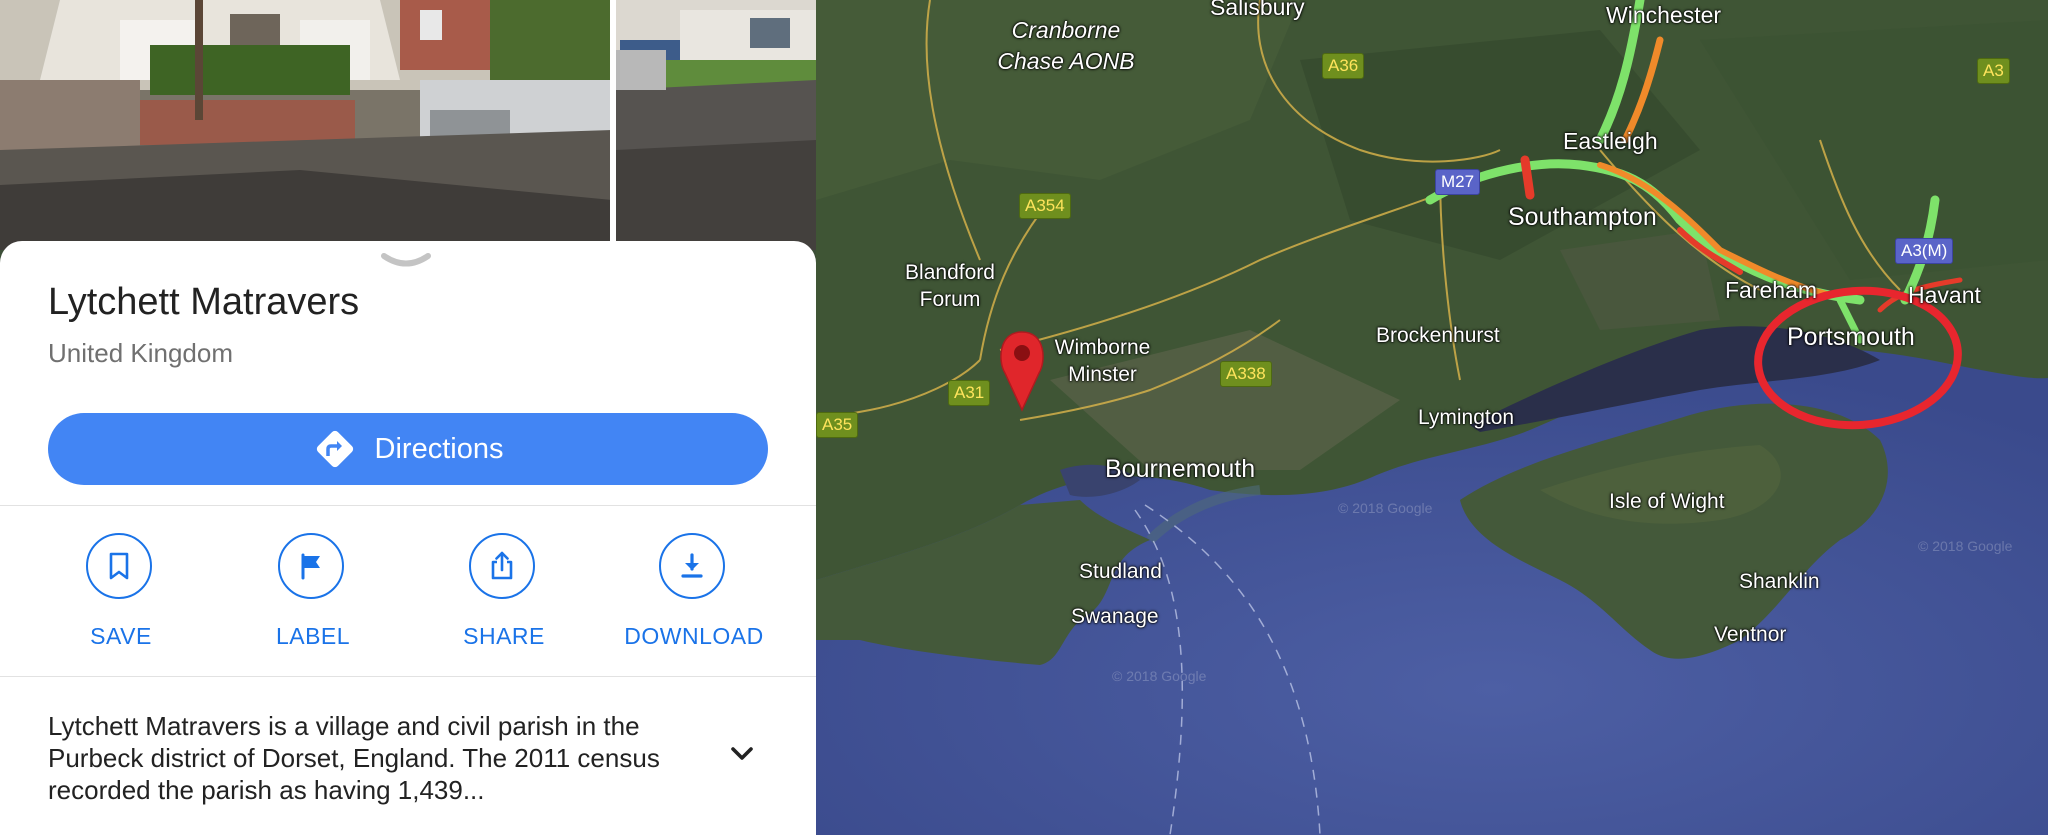  I want to click on map-label-eastleigh: Eastleigh, so click(1610, 141).